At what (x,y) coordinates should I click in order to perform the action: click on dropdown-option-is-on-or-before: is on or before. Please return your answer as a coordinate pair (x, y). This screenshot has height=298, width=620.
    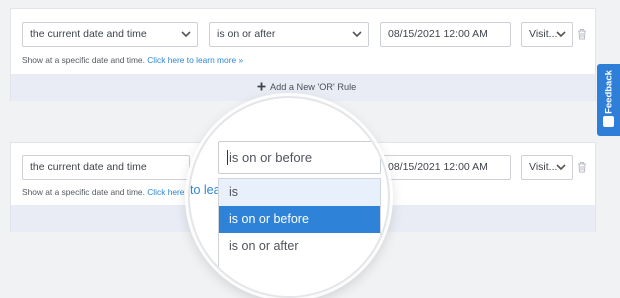
    Looking at the image, I should click on (299, 219).